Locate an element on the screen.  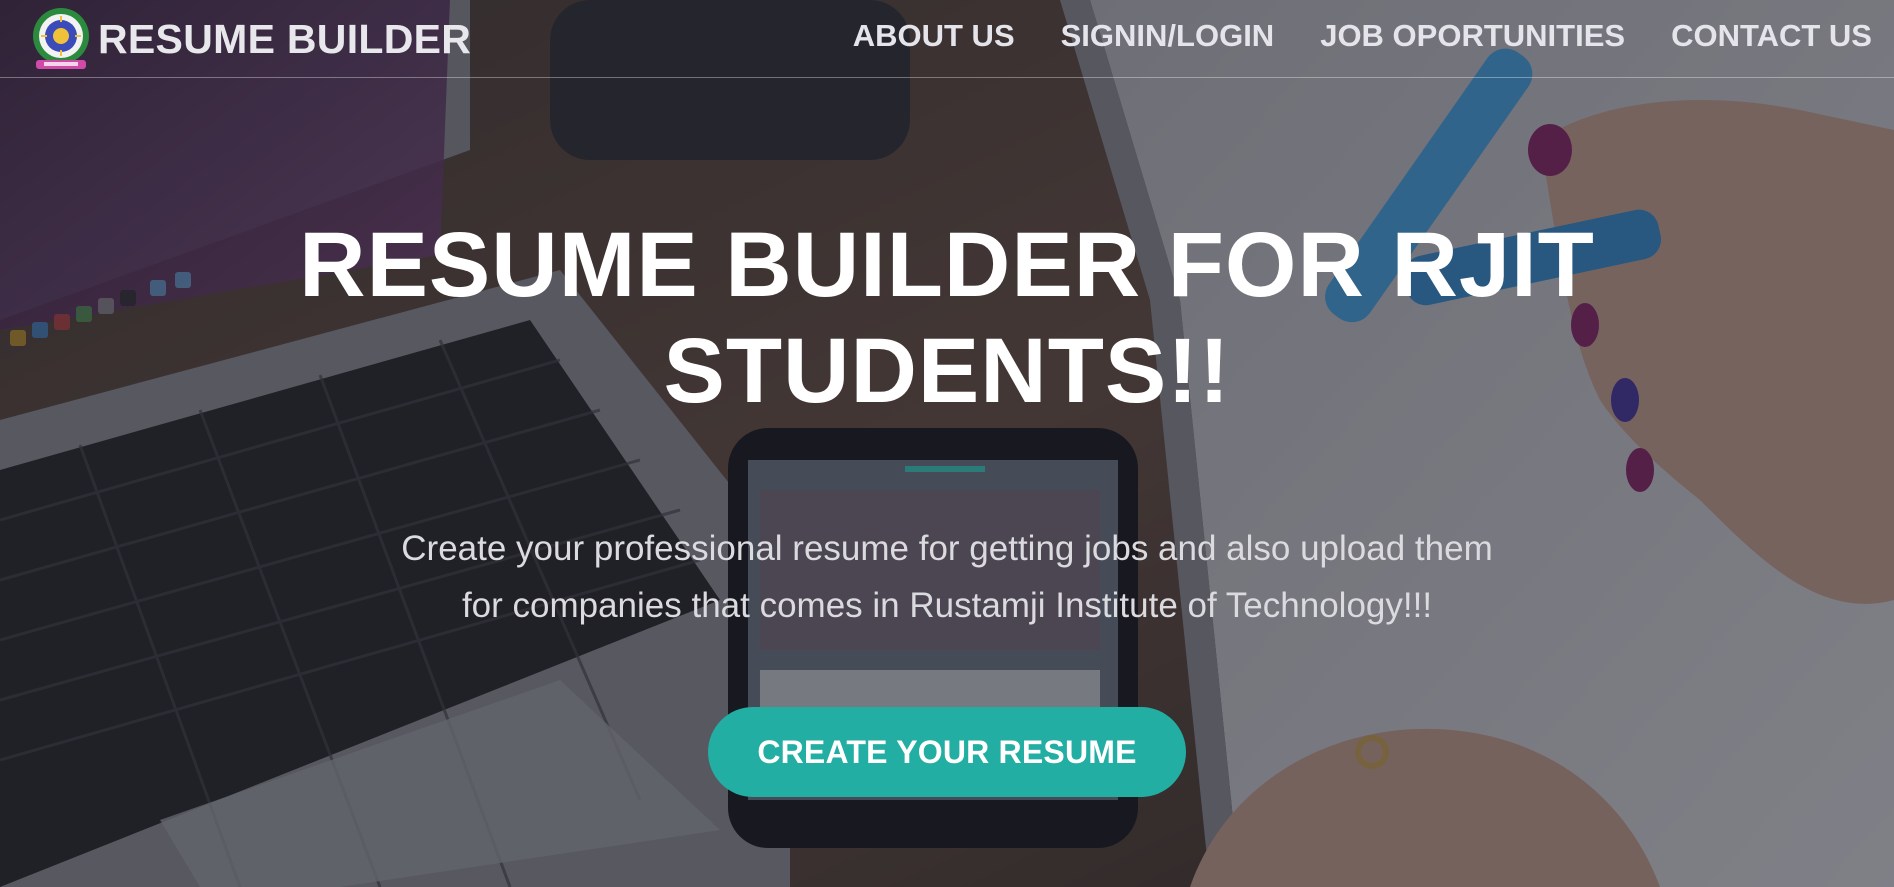
hero-title-line-2: STUDENTS!! is located at coordinates (947, 371).